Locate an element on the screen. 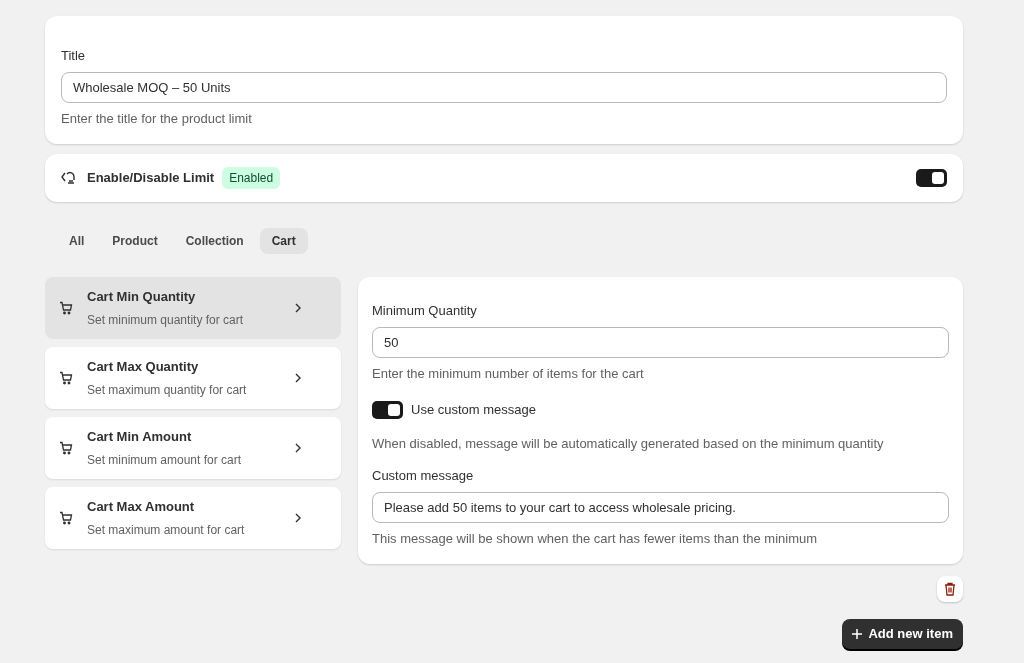 Image resolution: width=1024 pixels, height=663 pixels. custom-message-toggle is located at coordinates (387, 409).